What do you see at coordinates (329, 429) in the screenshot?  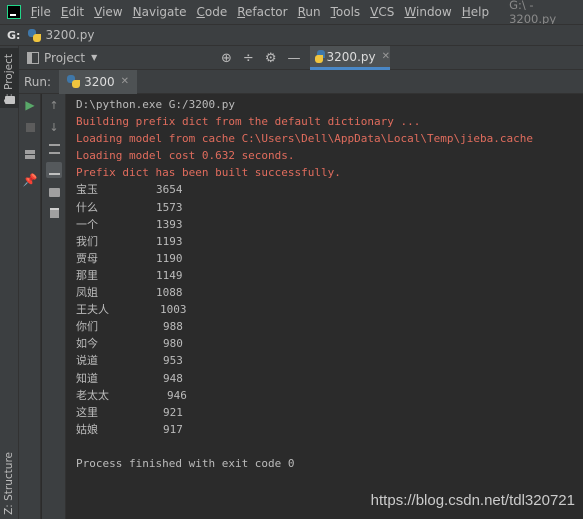 I see `list-item: 姑娘 917` at bounding box center [329, 429].